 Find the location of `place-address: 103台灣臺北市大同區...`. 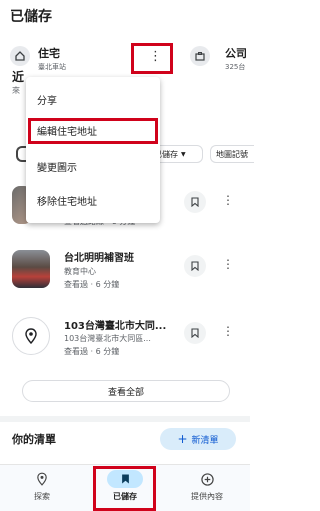

place-address: 103台灣臺北市大同區... is located at coordinates (107, 338).